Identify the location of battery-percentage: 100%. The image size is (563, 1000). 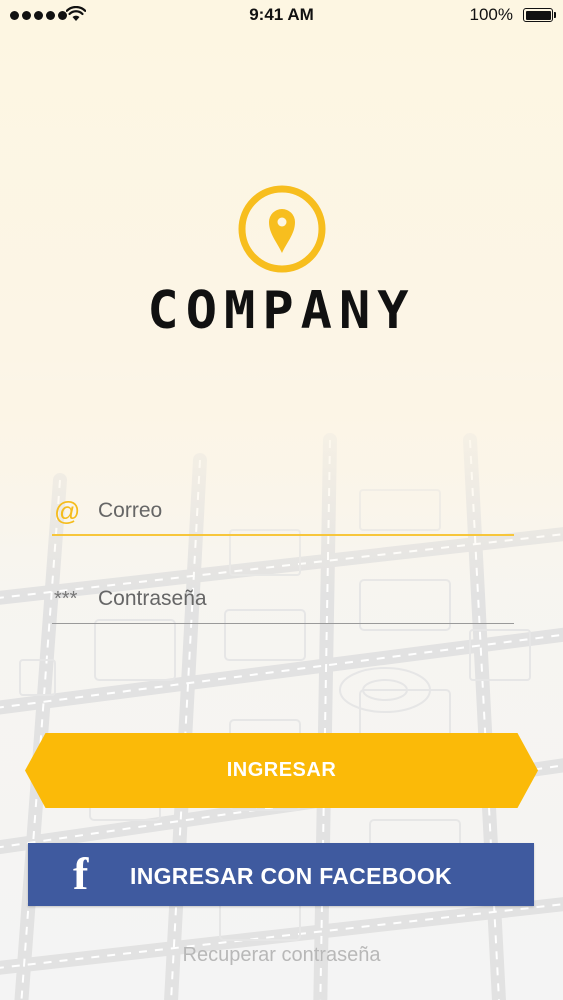
(491, 14).